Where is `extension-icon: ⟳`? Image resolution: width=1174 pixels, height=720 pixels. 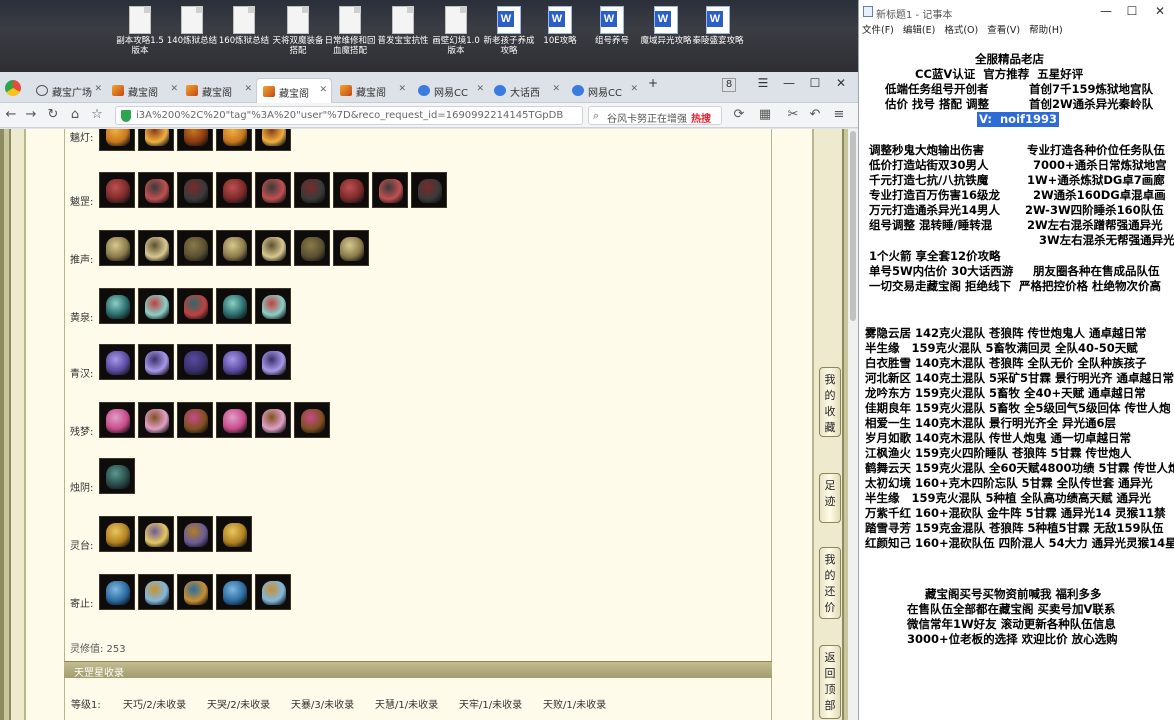 extension-icon: ⟳ is located at coordinates (739, 115).